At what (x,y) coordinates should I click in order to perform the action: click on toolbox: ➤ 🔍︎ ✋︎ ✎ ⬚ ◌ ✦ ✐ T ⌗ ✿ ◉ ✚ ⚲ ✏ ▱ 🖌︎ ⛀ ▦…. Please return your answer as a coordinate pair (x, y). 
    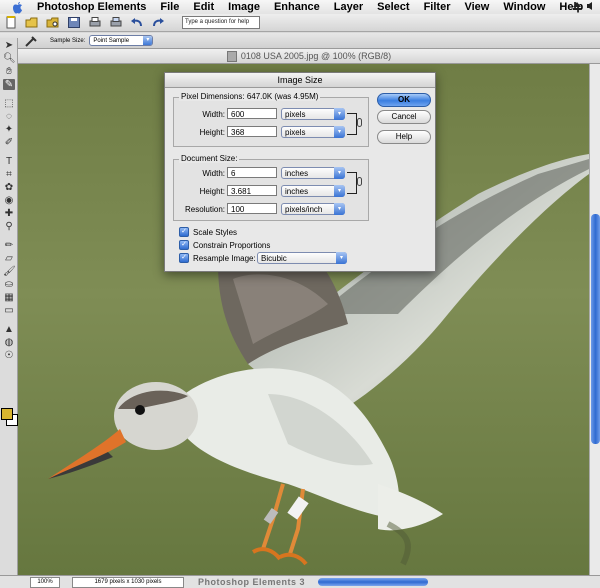
    Looking at the image, I should click on (9, 308).